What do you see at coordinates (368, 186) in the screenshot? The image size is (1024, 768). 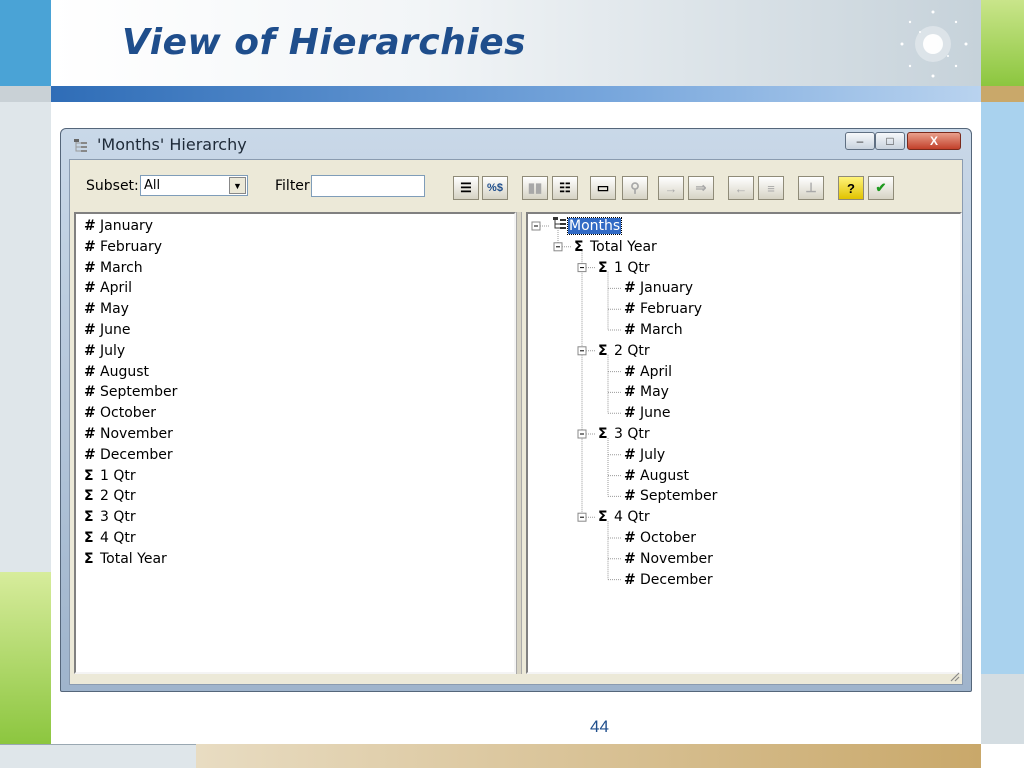 I see `filter-input` at bounding box center [368, 186].